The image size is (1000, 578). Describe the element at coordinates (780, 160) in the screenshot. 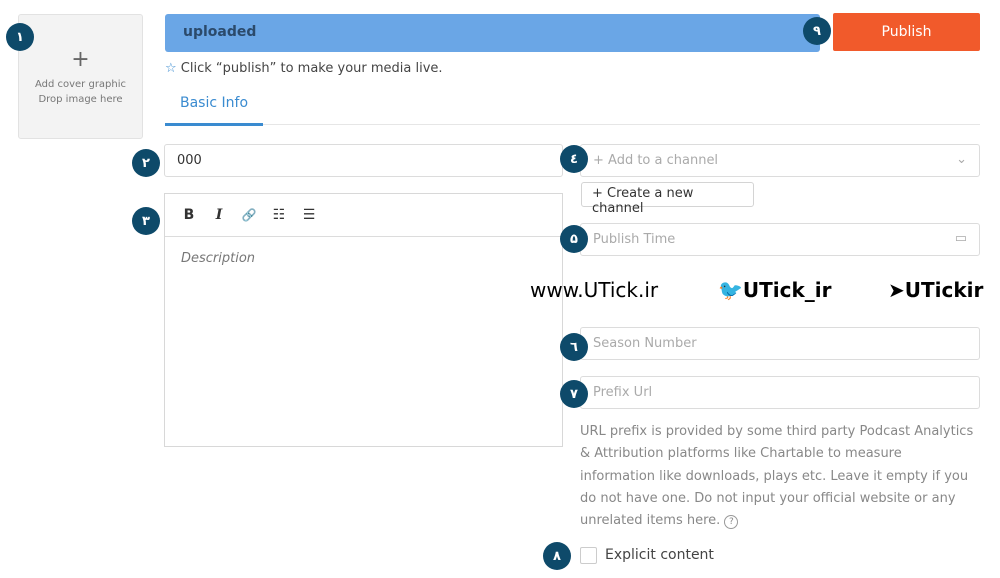

I see `channel-select: + Add to a channel ⌄` at that location.